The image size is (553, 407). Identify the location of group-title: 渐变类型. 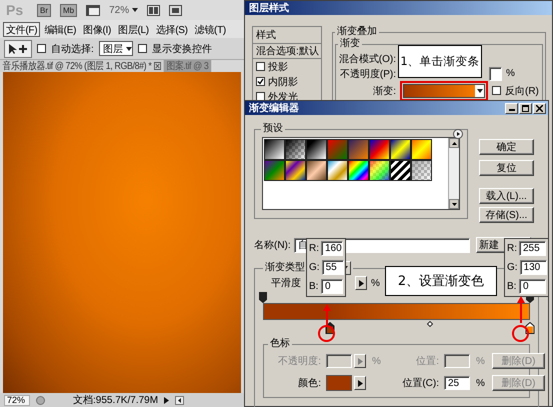
(285, 268).